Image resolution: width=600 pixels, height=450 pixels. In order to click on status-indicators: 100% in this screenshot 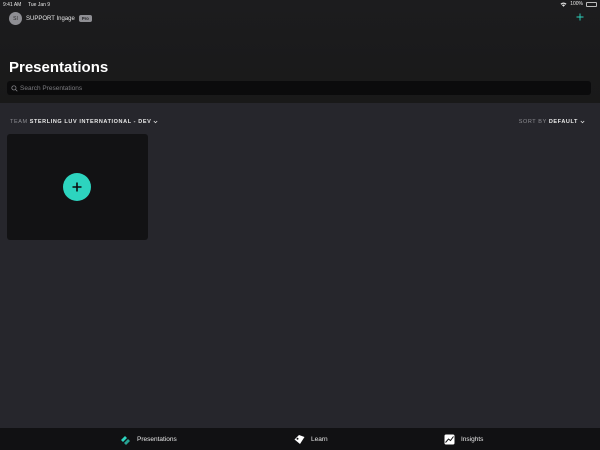, I will do `click(578, 4)`.